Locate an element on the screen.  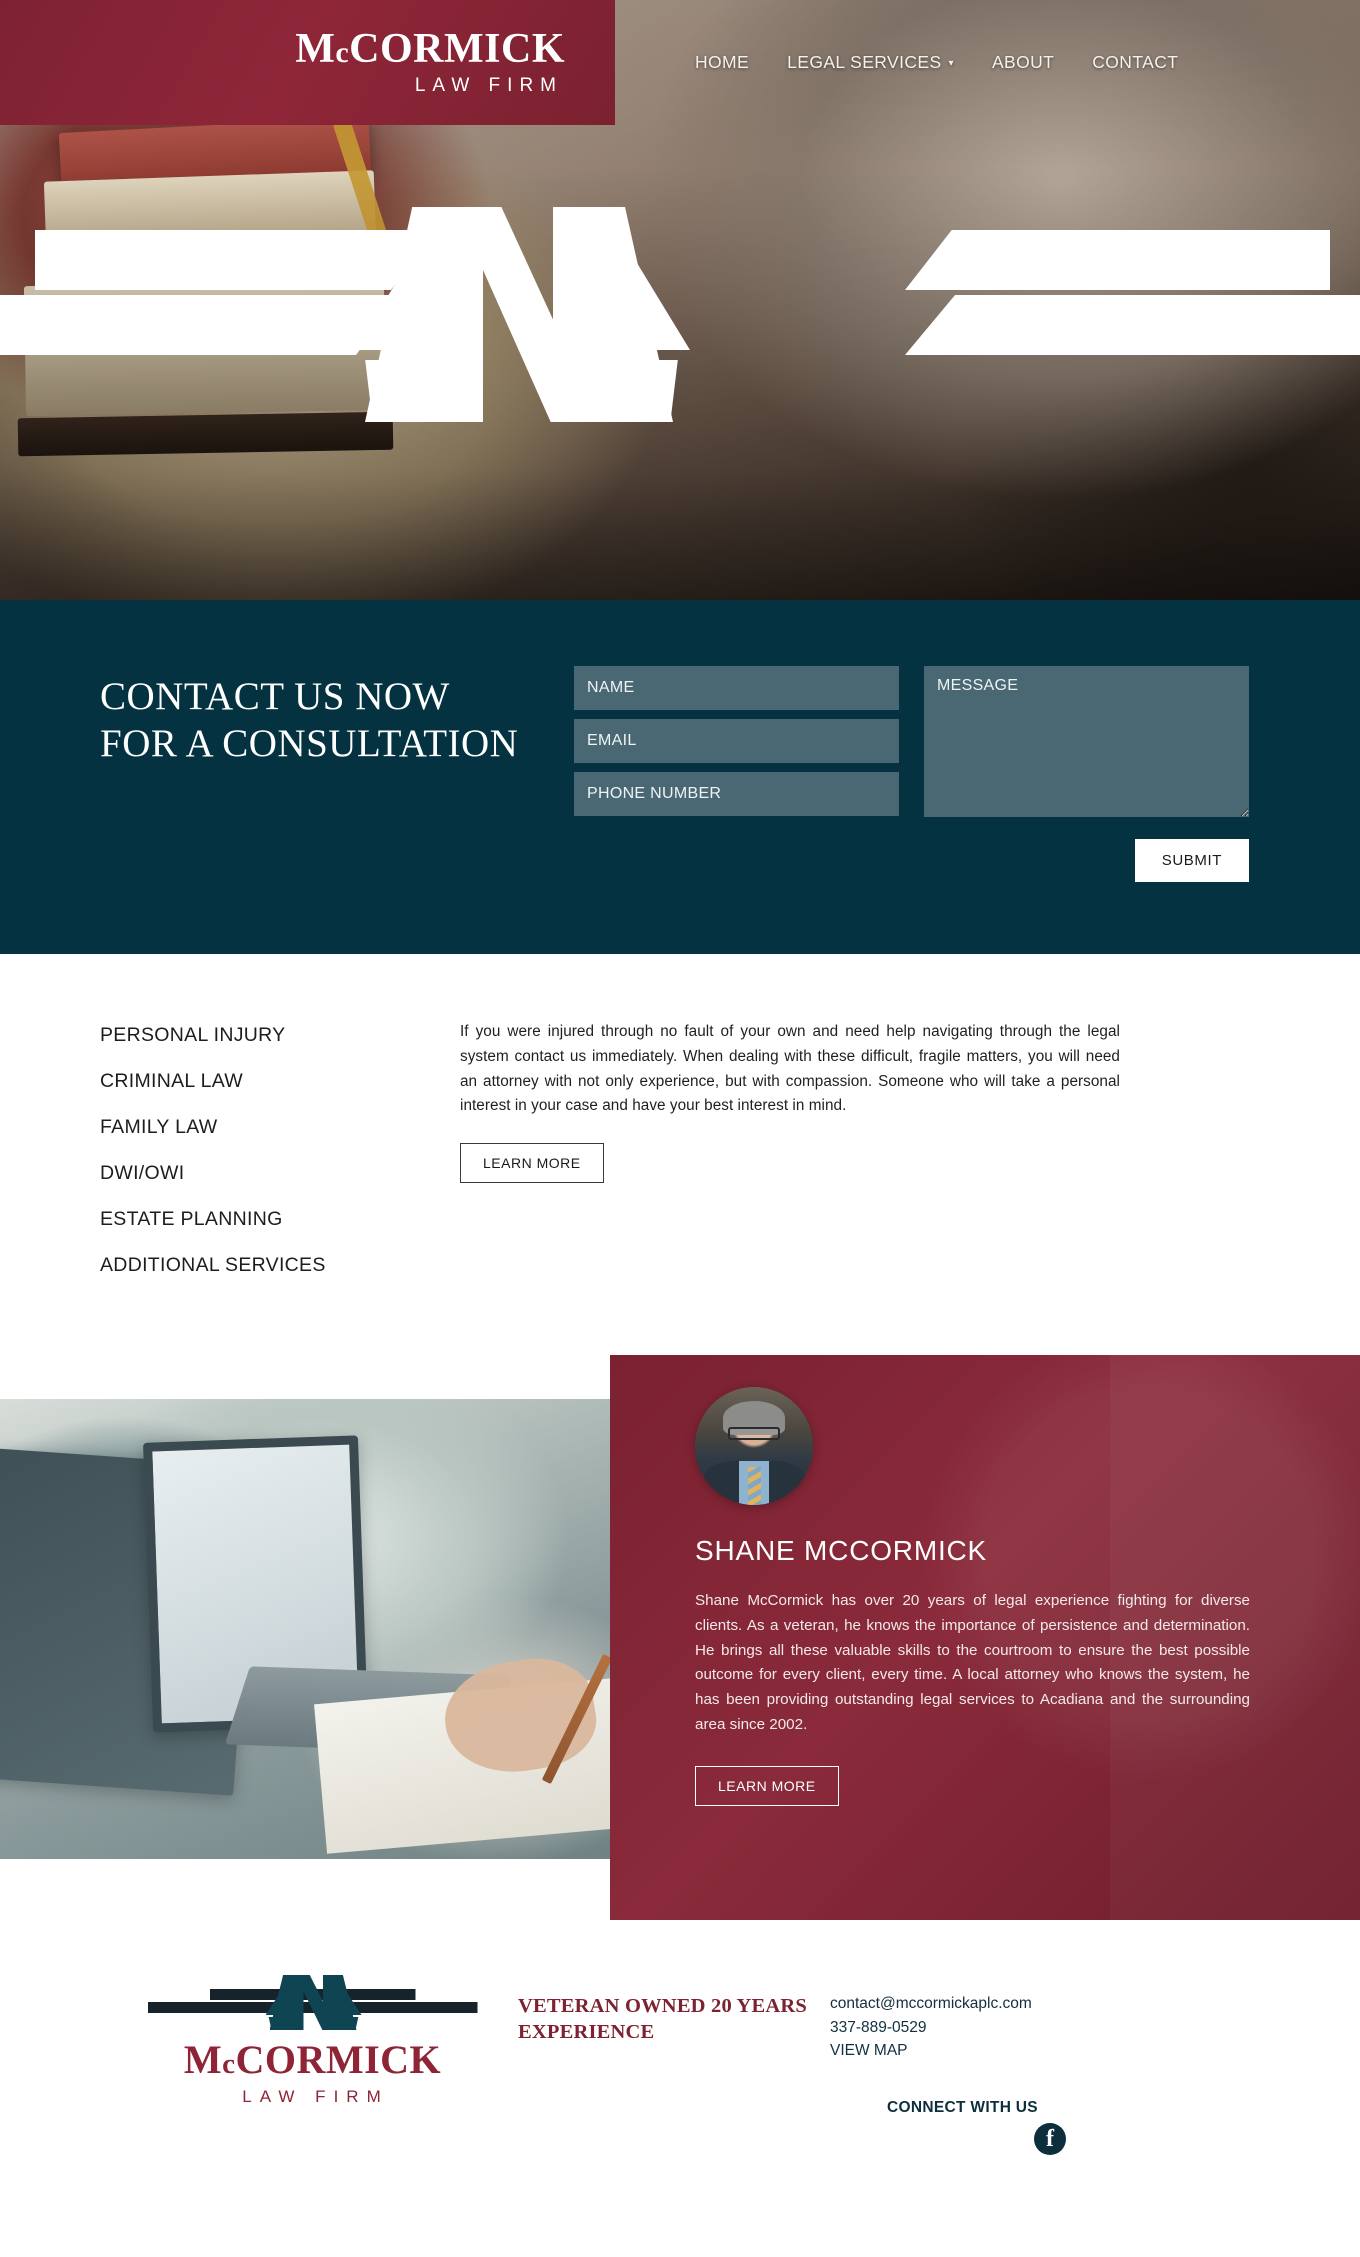
email-input is located at coordinates (736, 741).